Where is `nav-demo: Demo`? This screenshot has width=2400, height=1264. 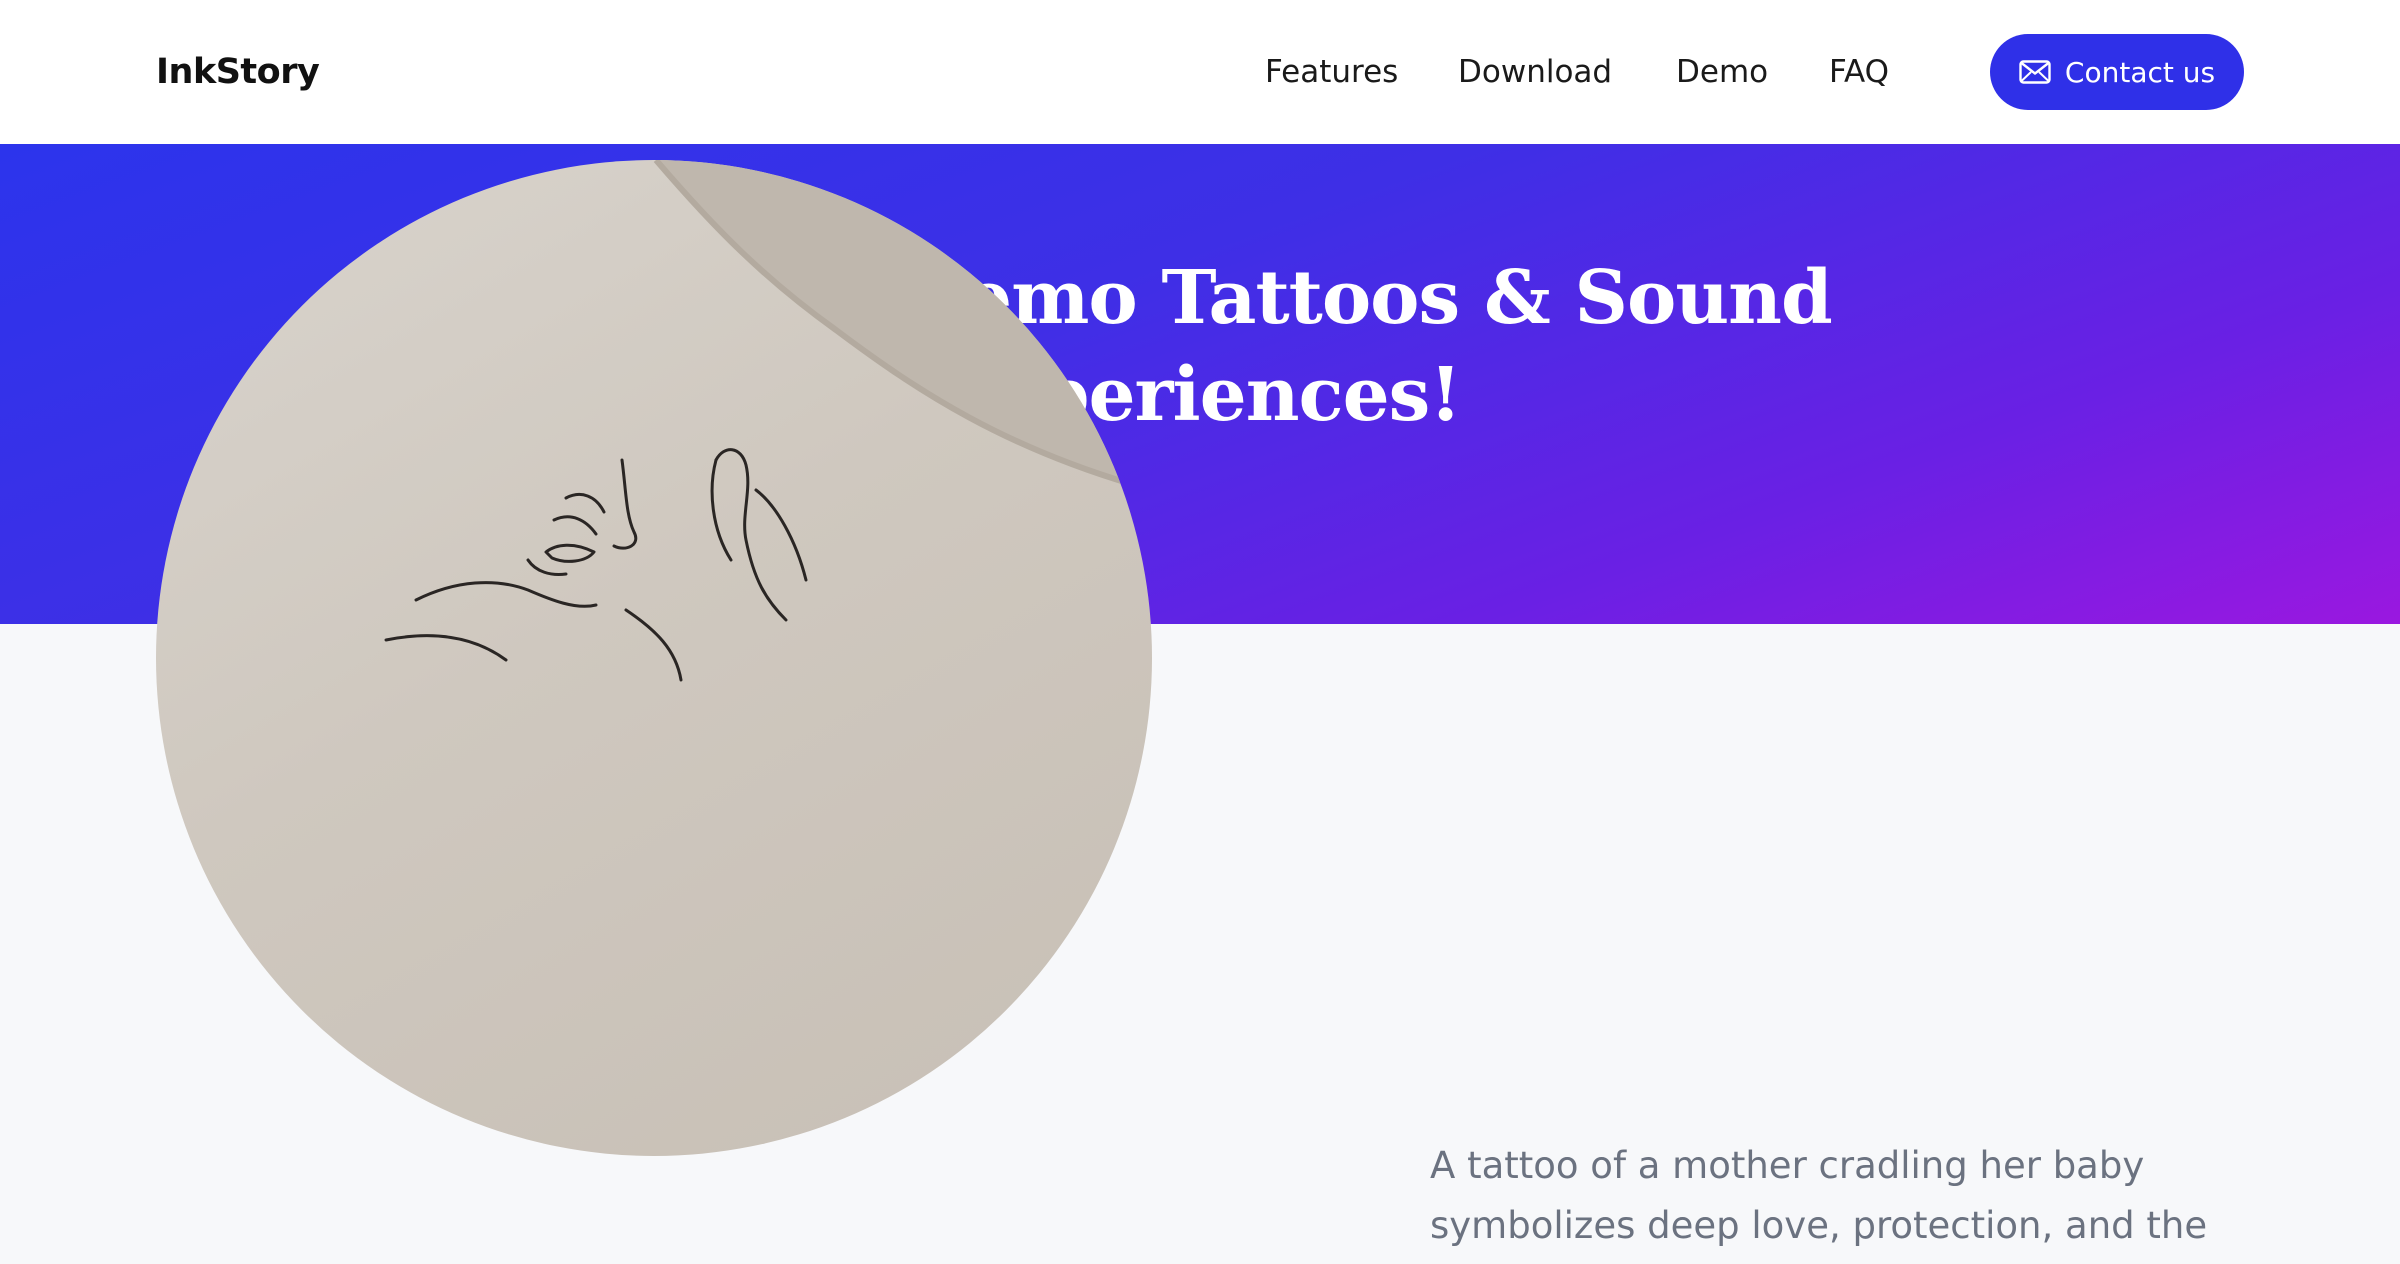 nav-demo: Demo is located at coordinates (1722, 72).